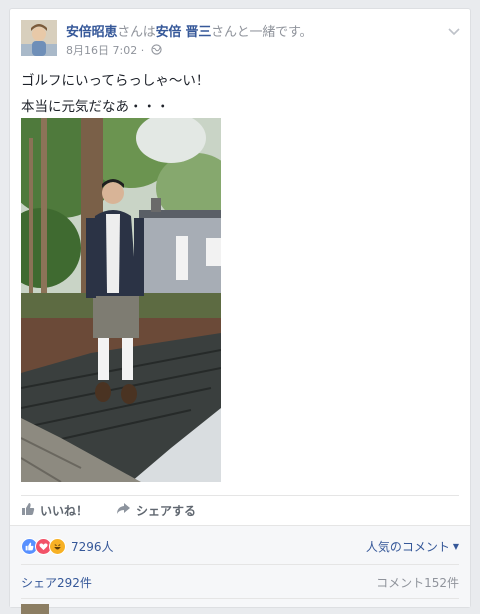 The image size is (480, 614). What do you see at coordinates (156, 51) in the screenshot?
I see `globe-icon` at bounding box center [156, 51].